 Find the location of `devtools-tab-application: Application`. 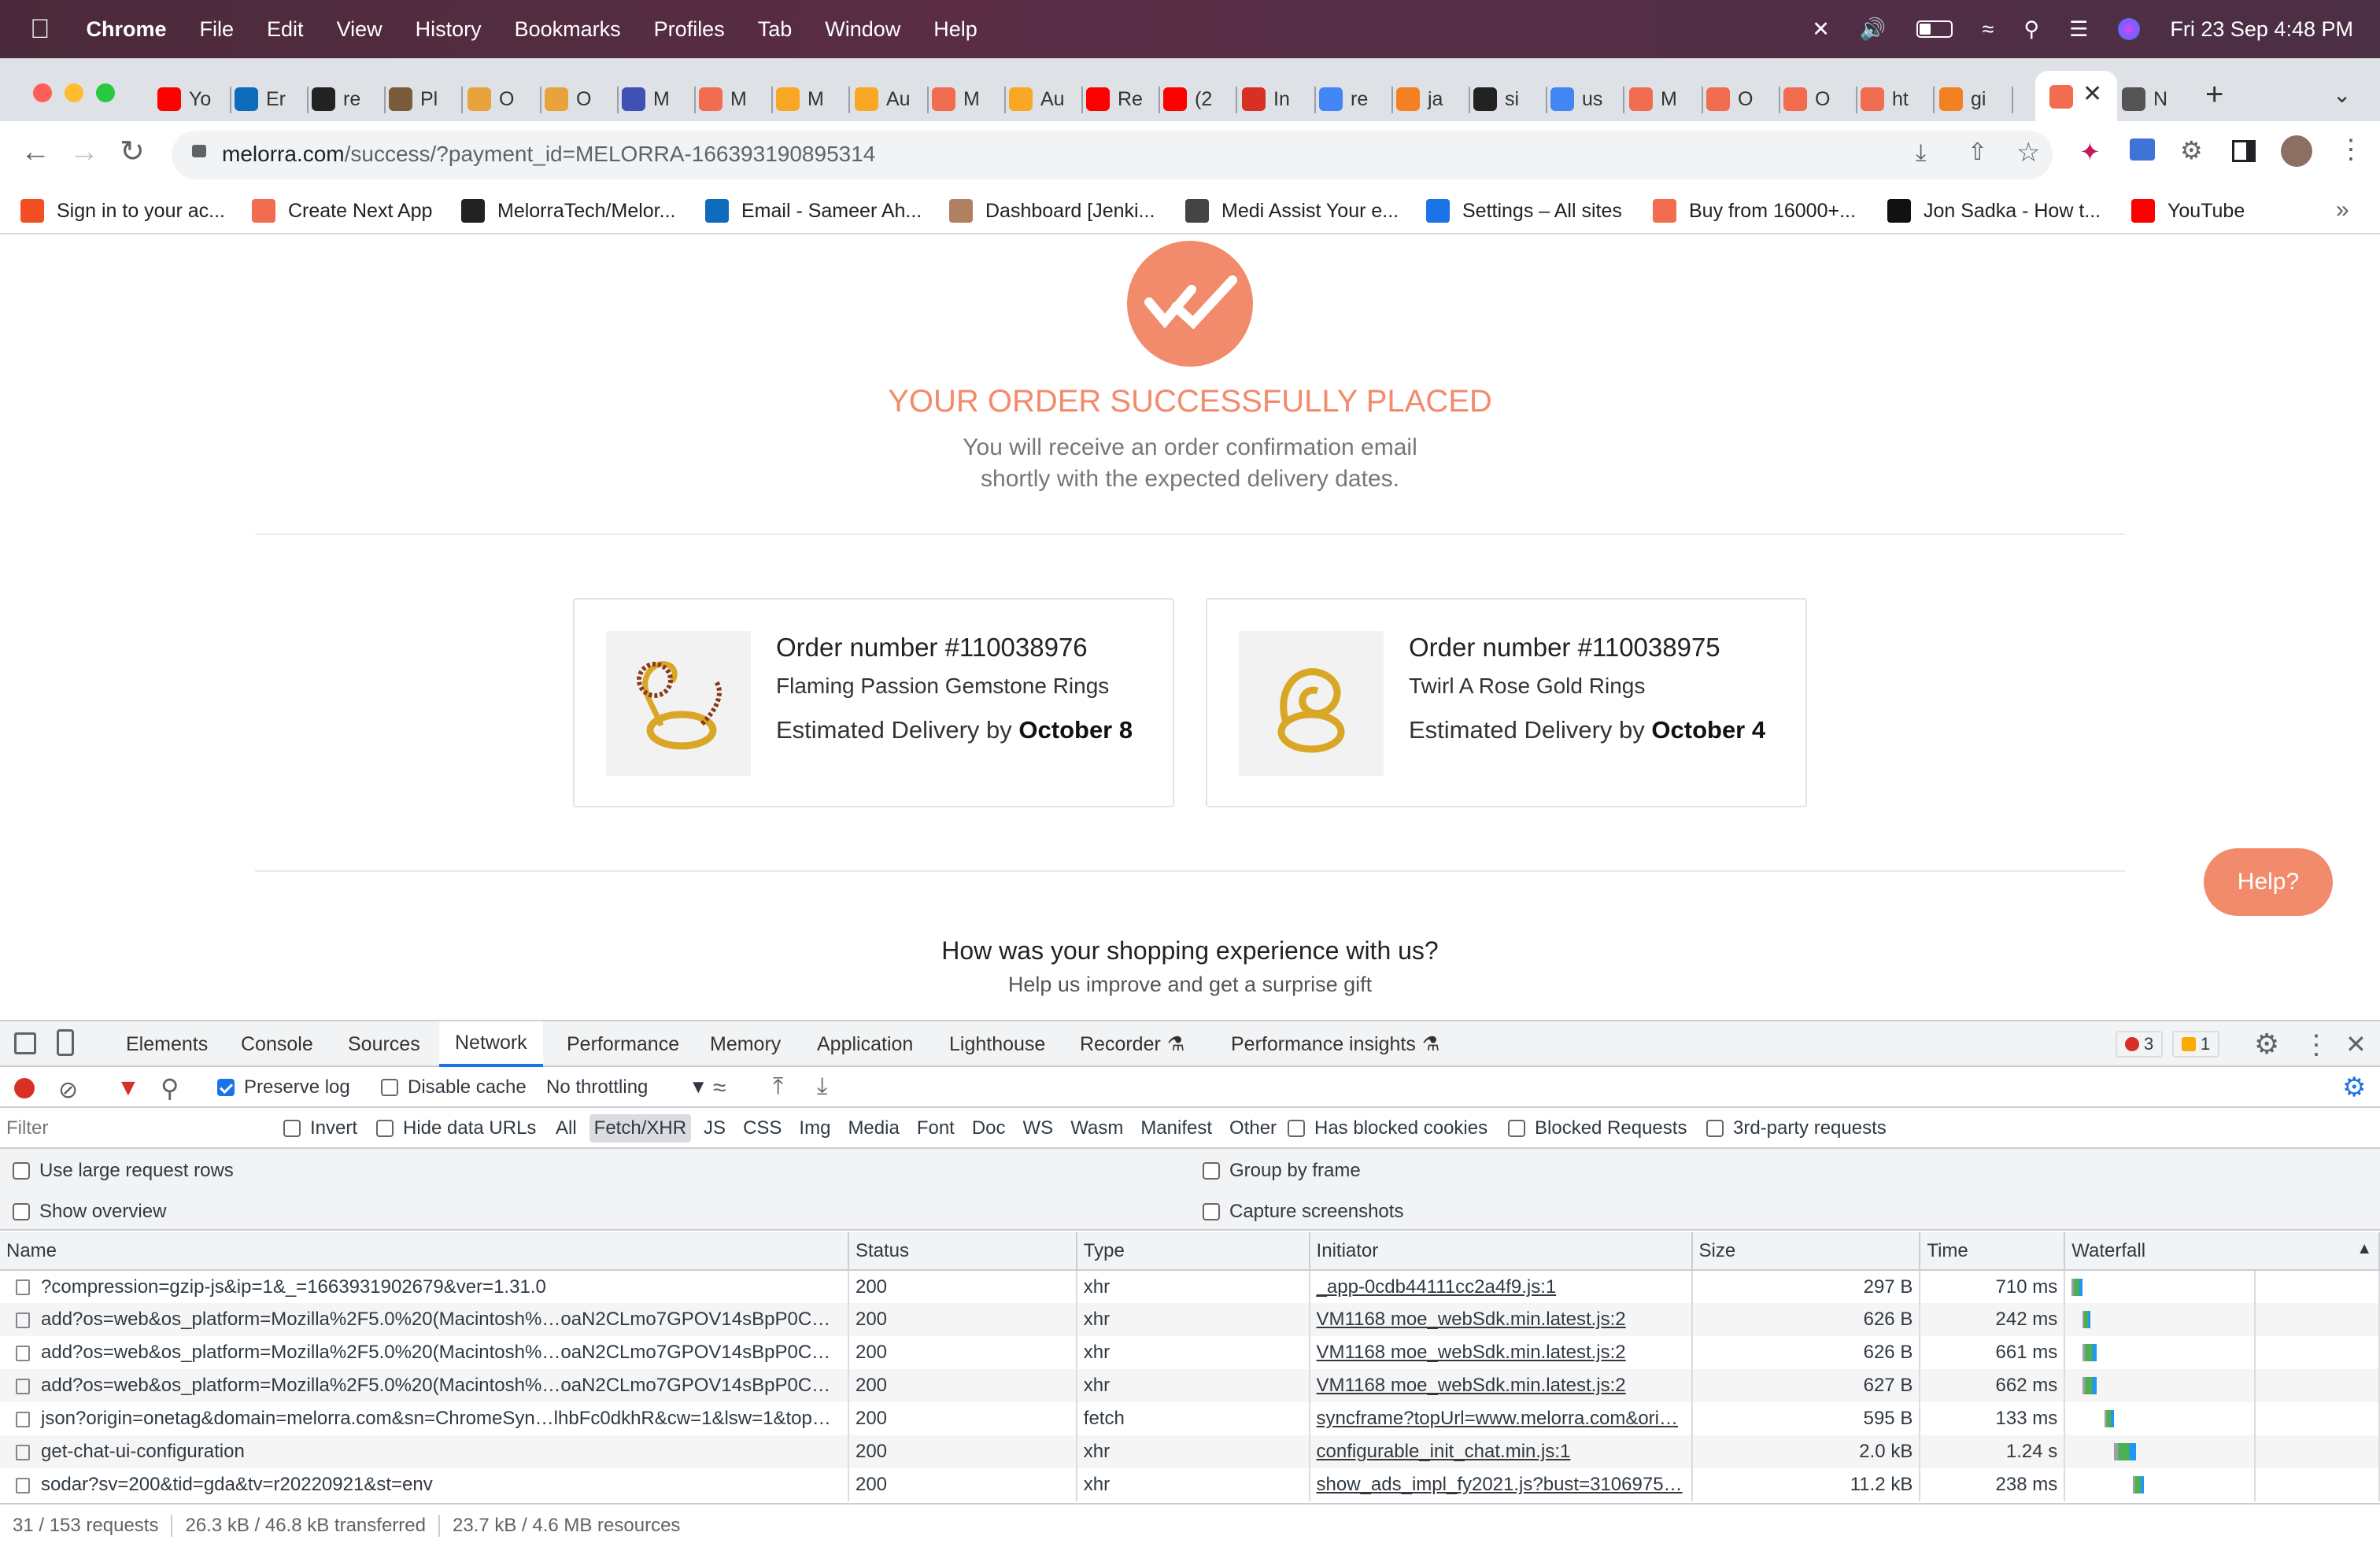

devtools-tab-application: Application is located at coordinates (865, 1044).